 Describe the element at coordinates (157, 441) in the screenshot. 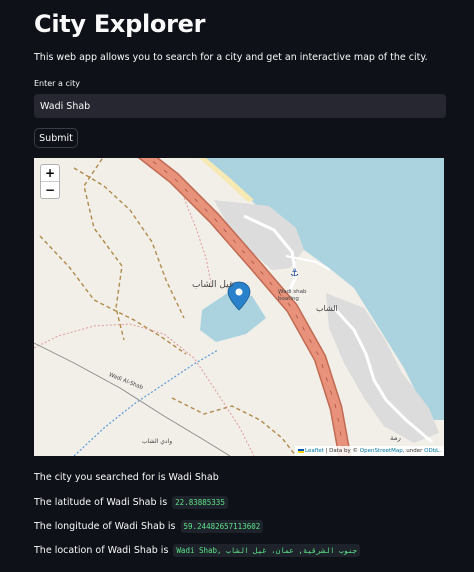

I see `map-label-wadi-arabic: وادي الشاب` at that location.